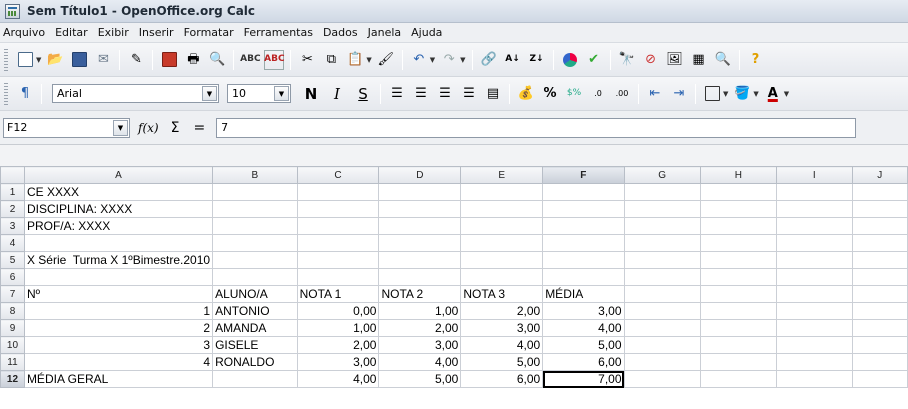 The image size is (908, 409). What do you see at coordinates (583, 345) in the screenshot?
I see `cell-f10: 5,00` at bounding box center [583, 345].